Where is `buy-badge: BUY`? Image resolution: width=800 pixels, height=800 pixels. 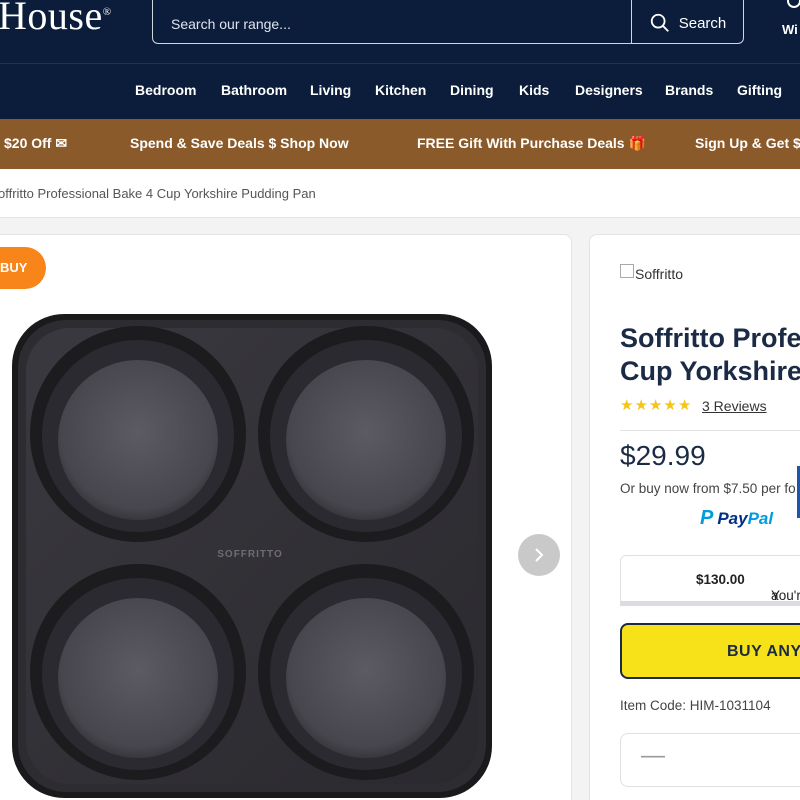
buy-badge: BUY is located at coordinates (23, 268).